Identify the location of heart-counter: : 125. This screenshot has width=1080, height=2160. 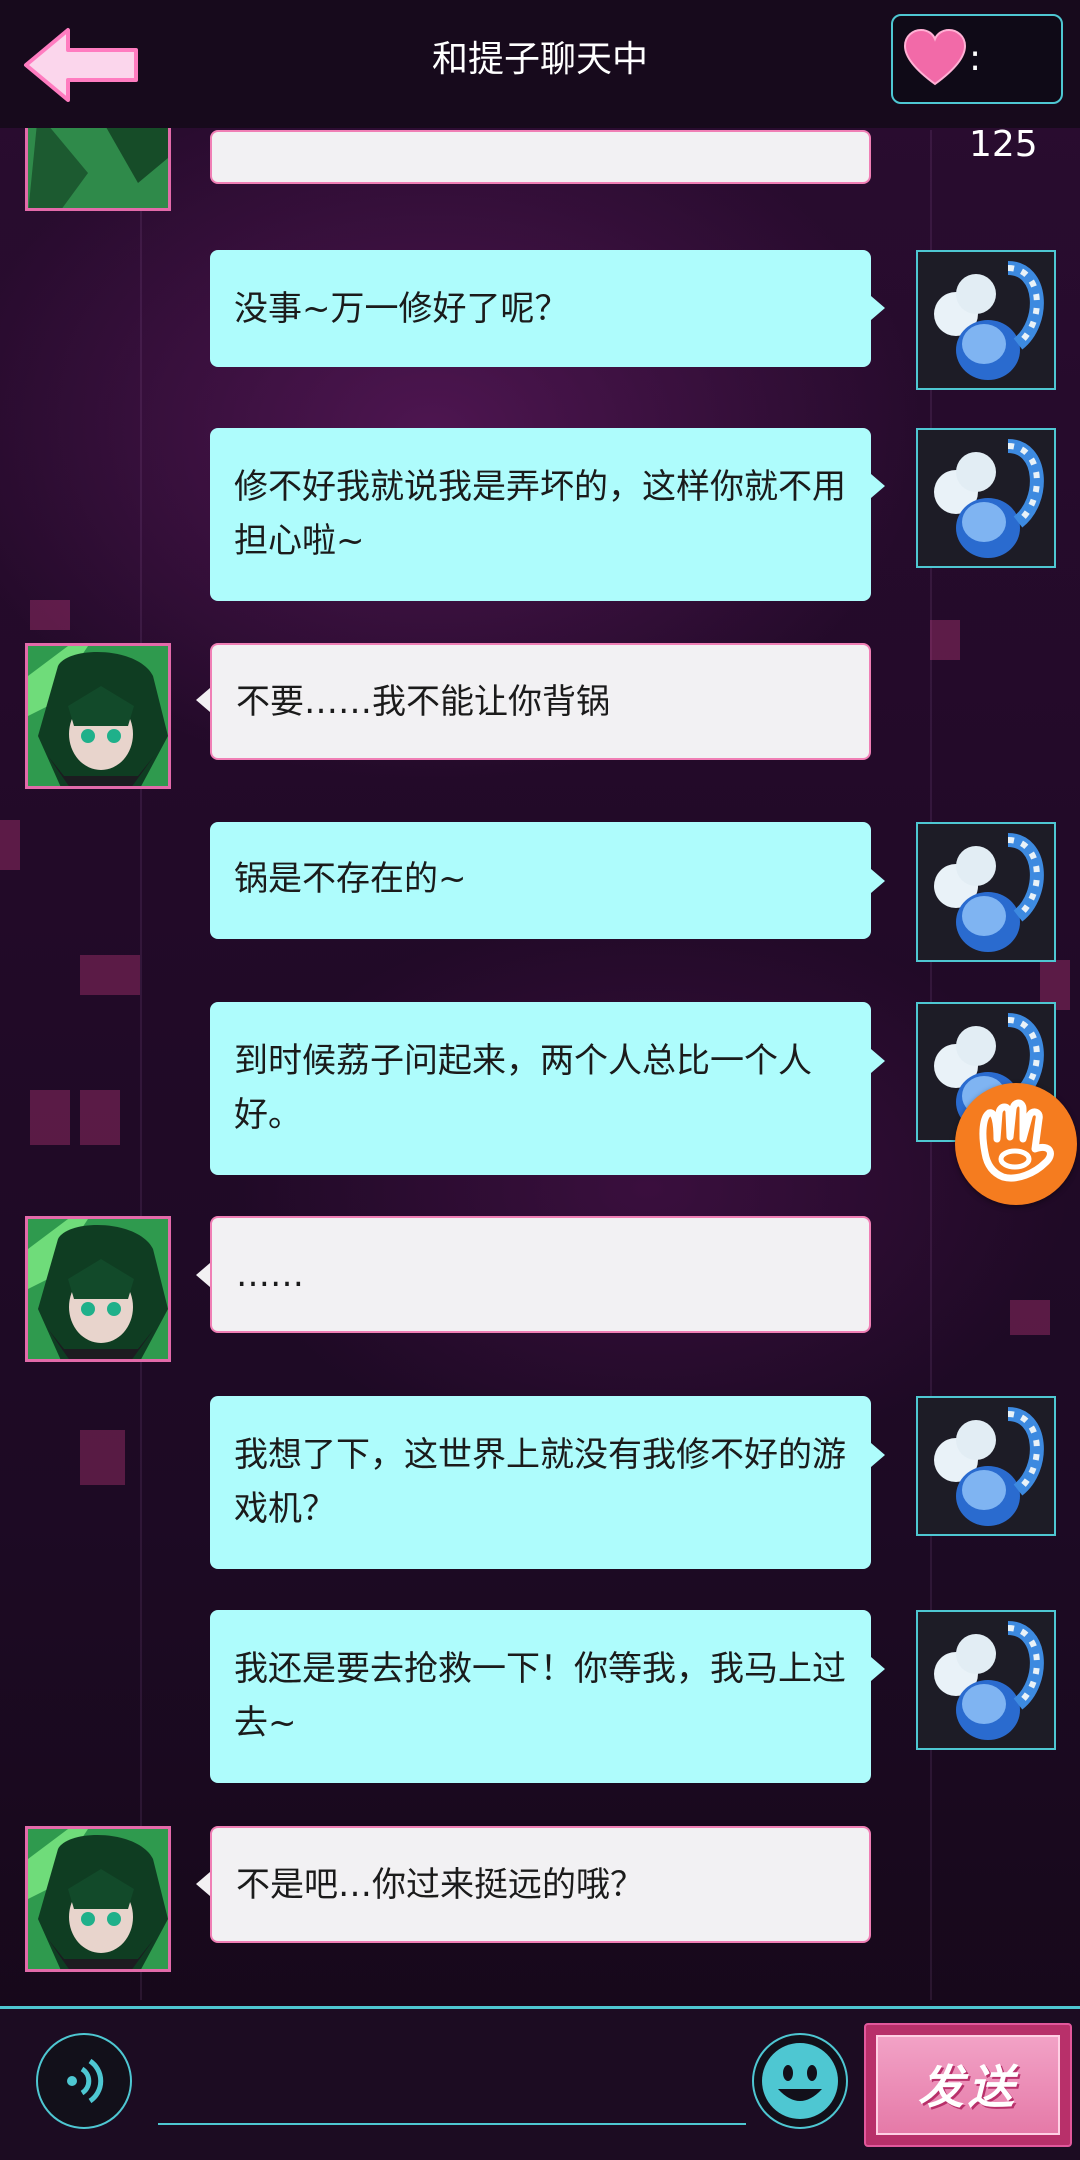
(977, 89).